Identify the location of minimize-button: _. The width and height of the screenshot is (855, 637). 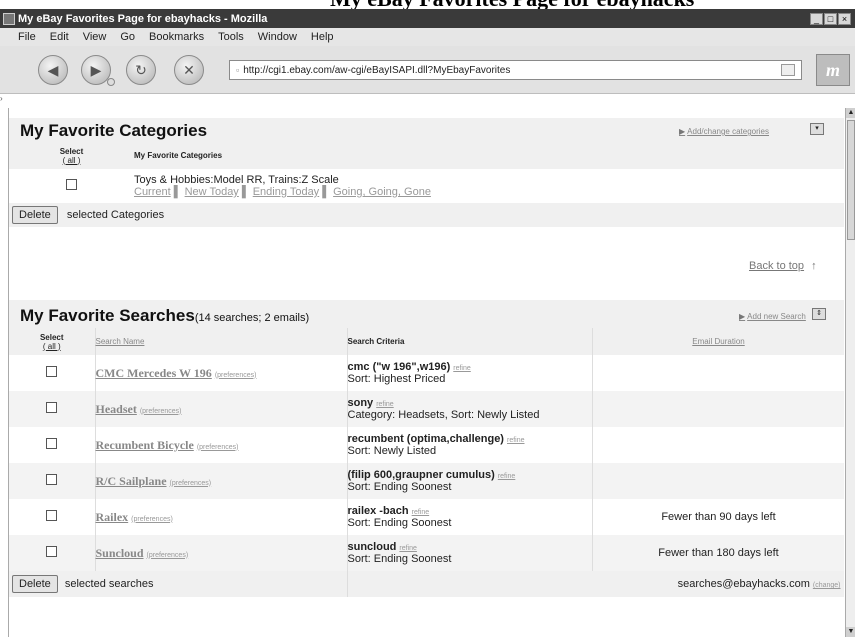
(816, 18).